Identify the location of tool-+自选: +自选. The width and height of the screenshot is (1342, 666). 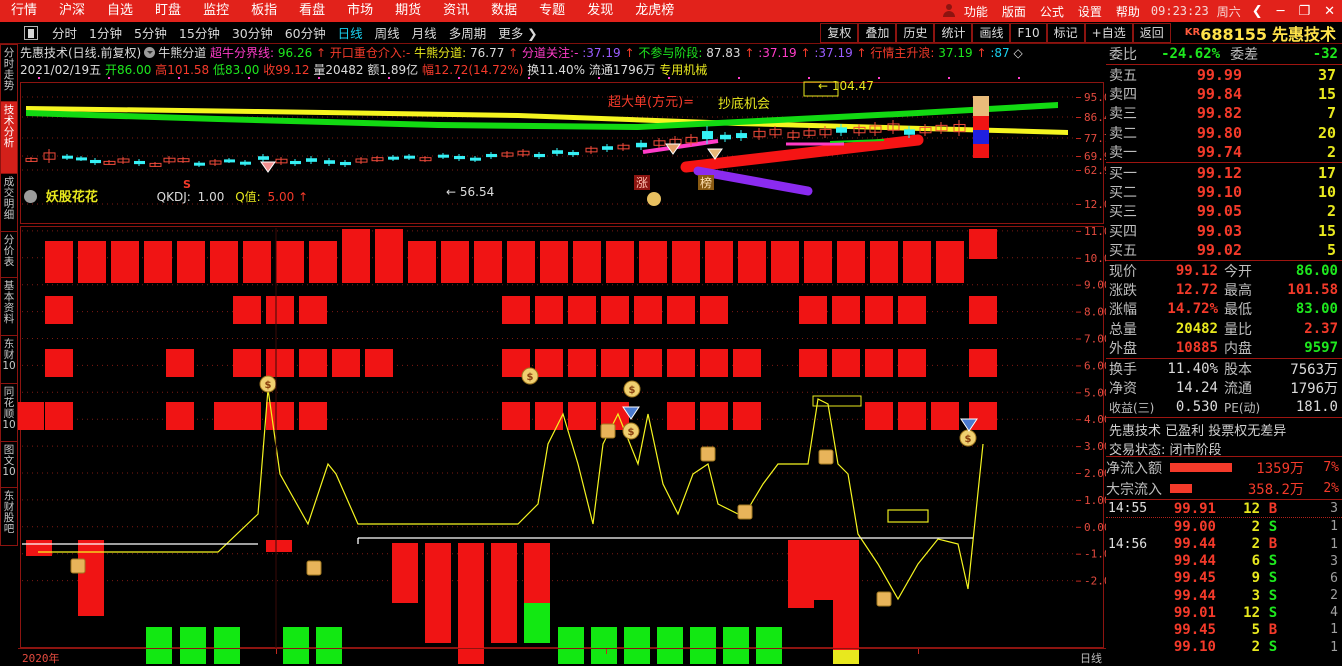
(1108, 32).